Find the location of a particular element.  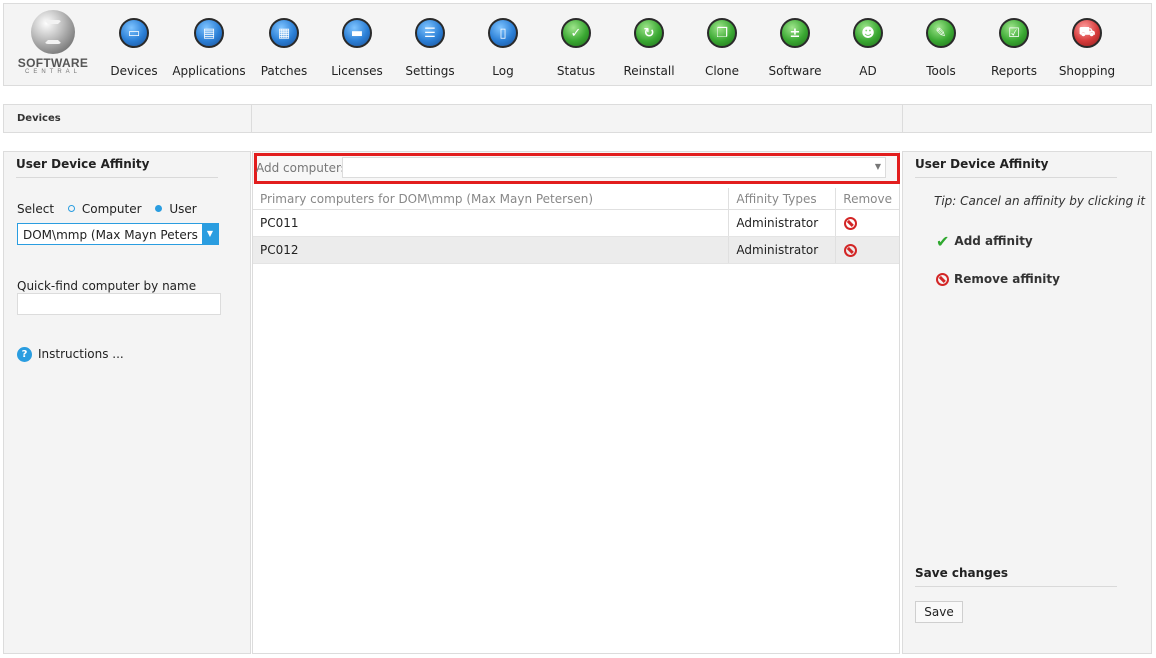

nav-devices: ▭ Devices is located at coordinates (134, 48).